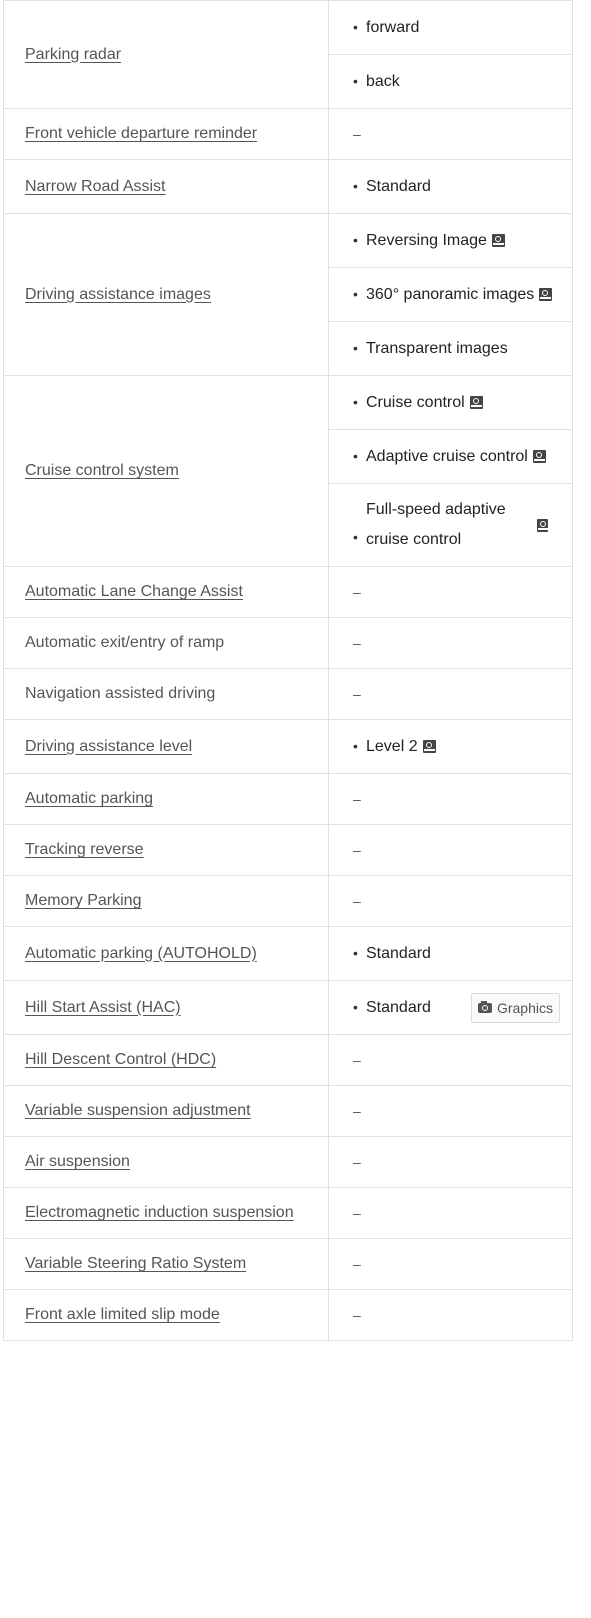 This screenshot has height=1618, width=591. What do you see at coordinates (120, 693) in the screenshot?
I see `spec-name-label: Navigation assisted driving` at bounding box center [120, 693].